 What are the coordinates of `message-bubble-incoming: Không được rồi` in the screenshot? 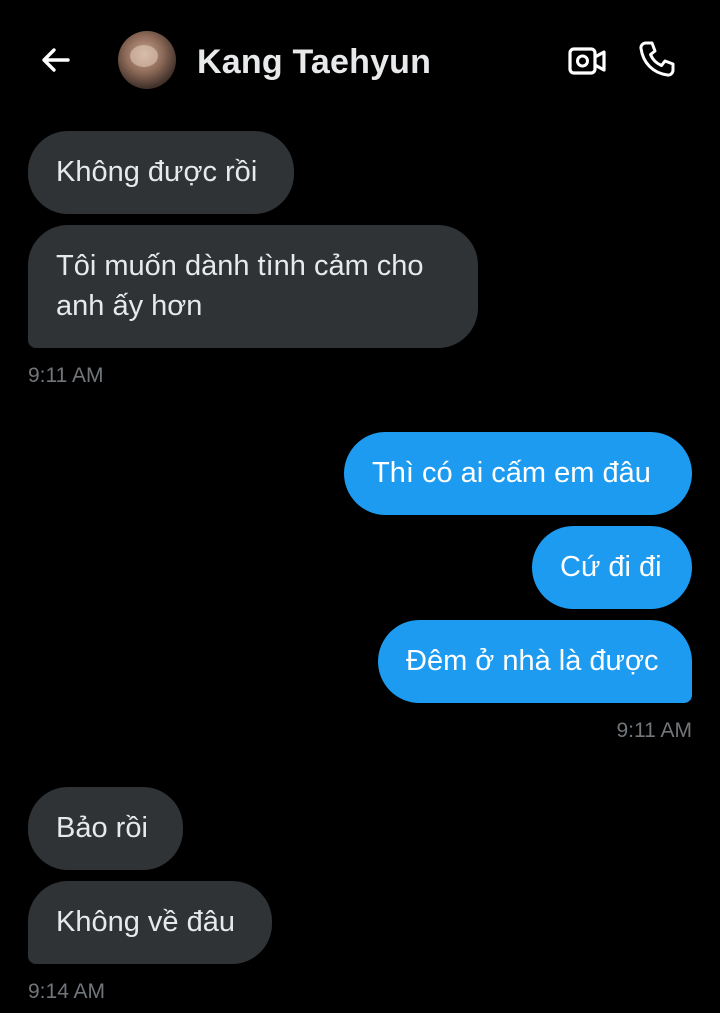 It's located at (161, 172).